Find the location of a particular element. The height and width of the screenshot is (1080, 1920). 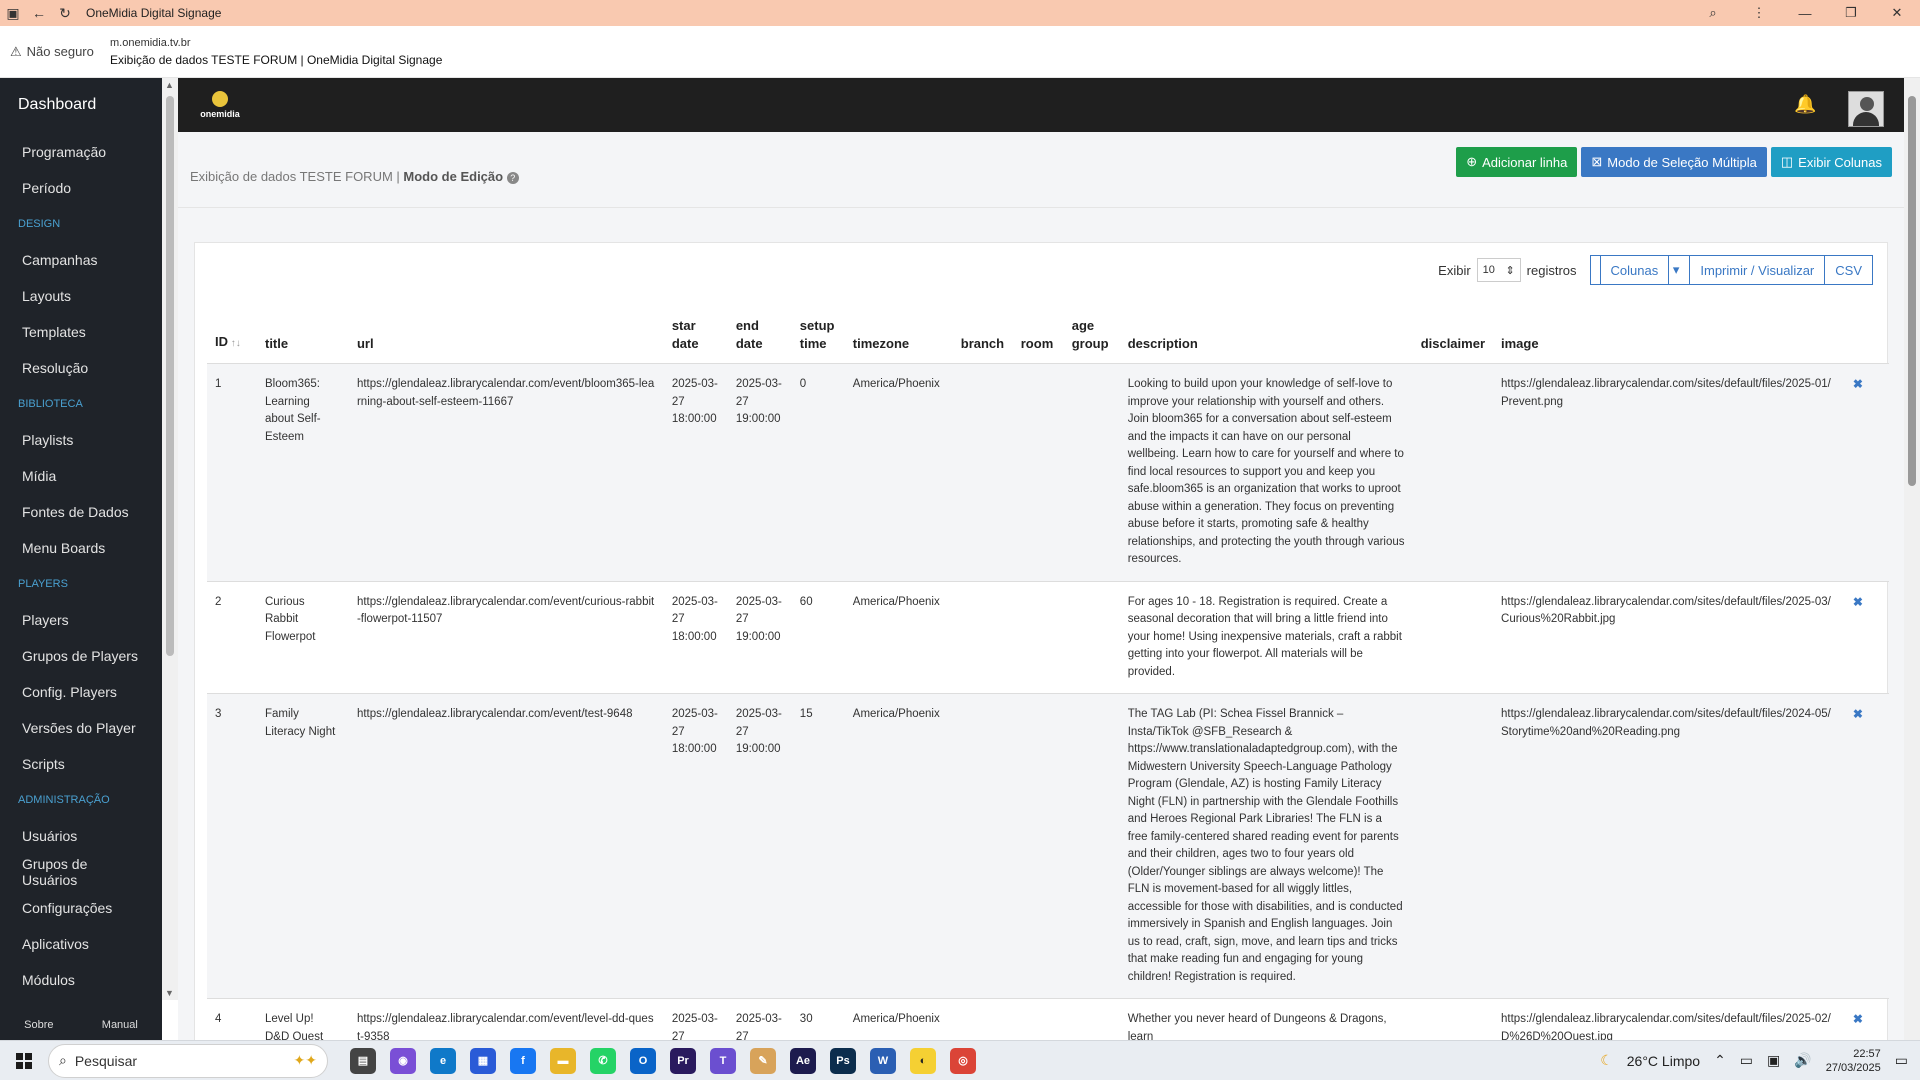

after-effects-icon: Ae is located at coordinates (803, 1060).